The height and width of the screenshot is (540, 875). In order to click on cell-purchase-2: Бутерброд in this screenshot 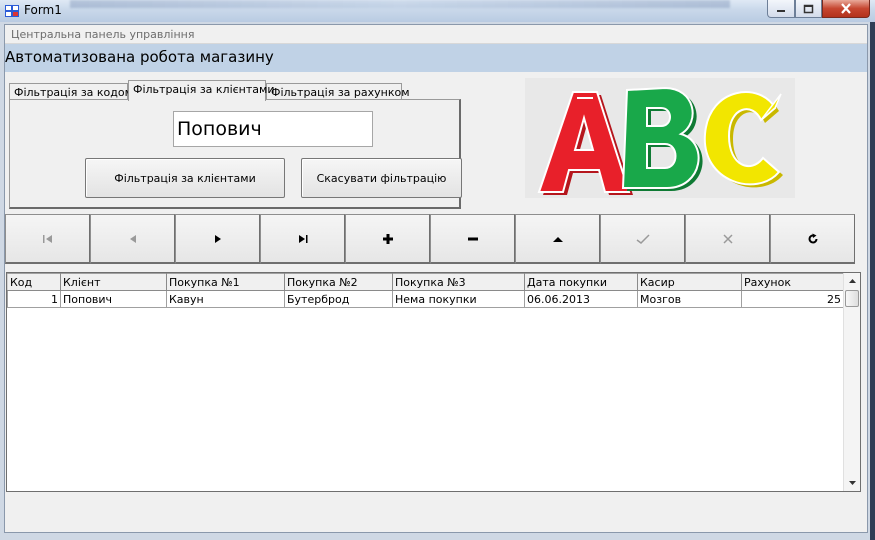, I will do `click(338, 299)`.